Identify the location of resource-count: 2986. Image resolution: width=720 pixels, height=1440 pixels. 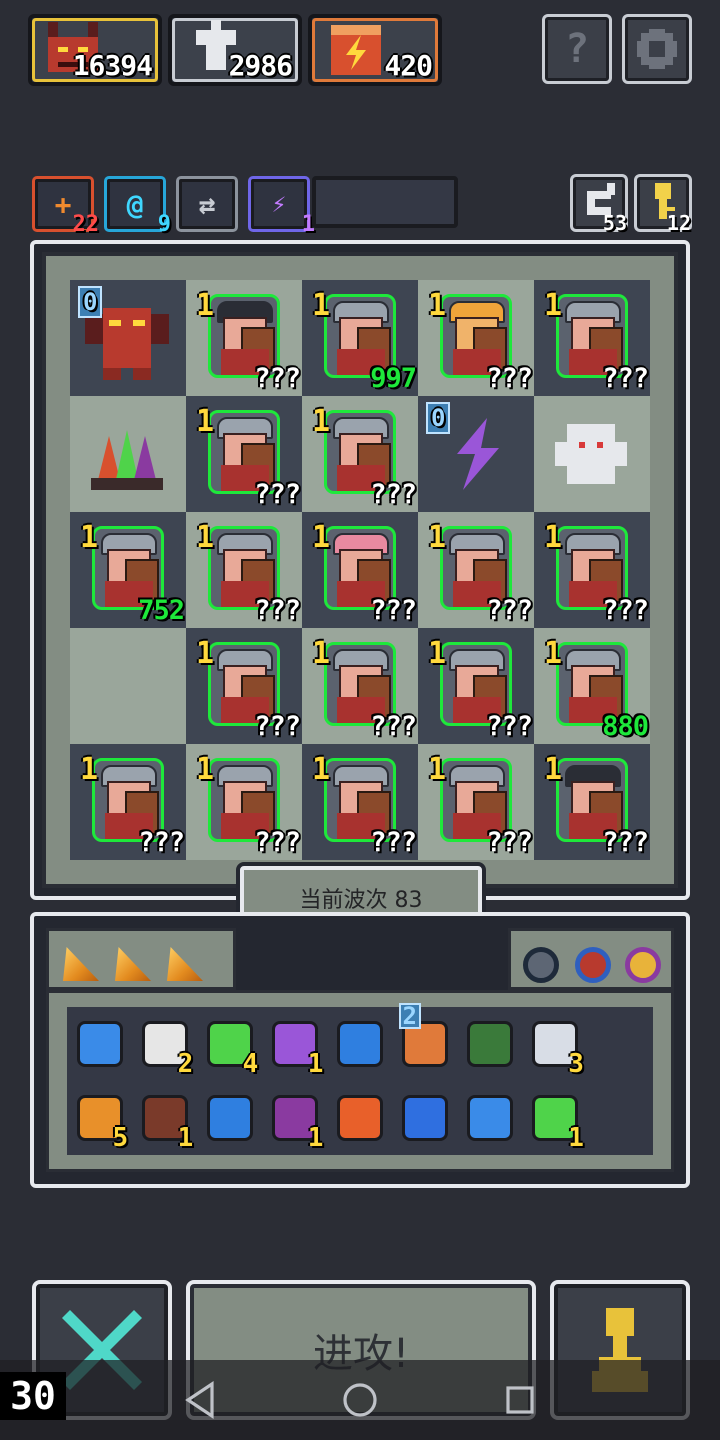
(260, 65).